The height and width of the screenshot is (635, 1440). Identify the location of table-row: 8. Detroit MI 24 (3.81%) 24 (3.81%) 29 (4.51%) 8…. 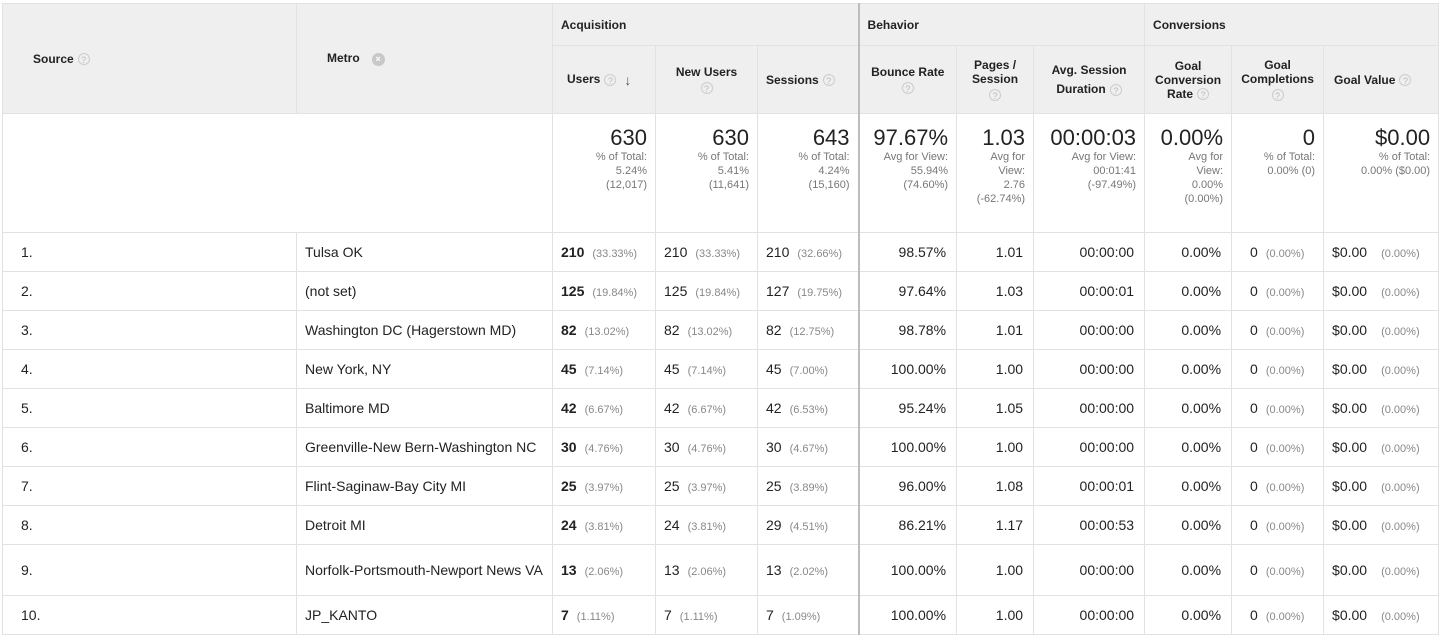
(721, 525).